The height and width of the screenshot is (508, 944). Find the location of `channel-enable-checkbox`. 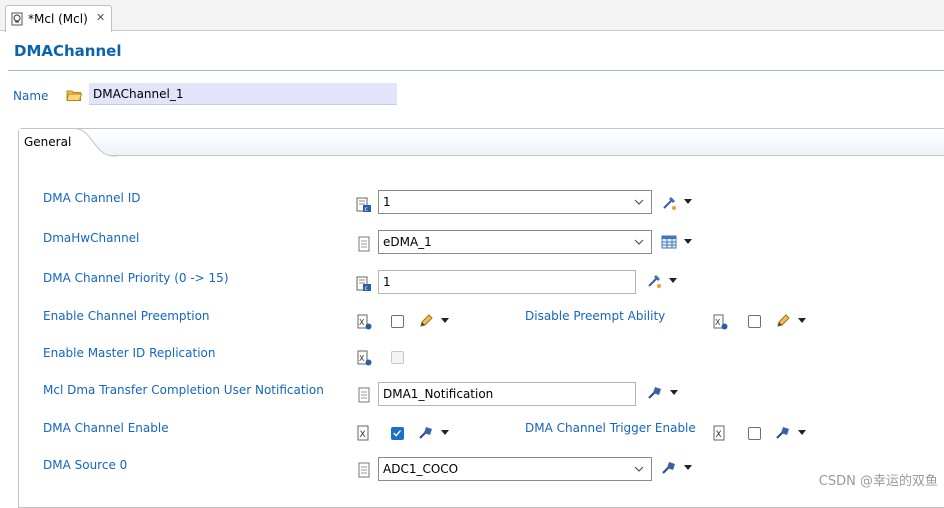

channel-enable-checkbox is located at coordinates (397, 433).